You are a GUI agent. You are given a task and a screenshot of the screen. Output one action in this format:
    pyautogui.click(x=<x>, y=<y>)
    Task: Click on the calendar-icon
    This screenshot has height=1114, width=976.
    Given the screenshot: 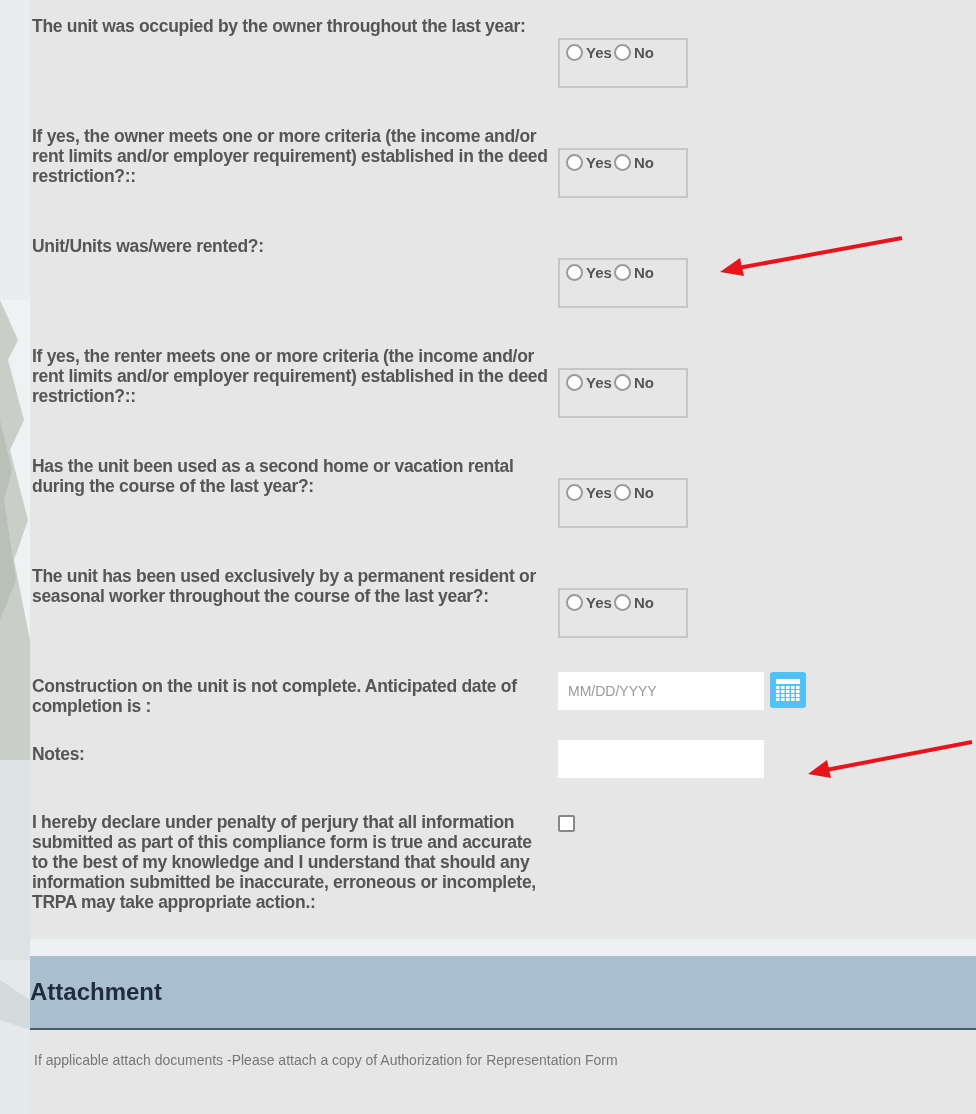 What is the action you would take?
    pyautogui.click(x=788, y=690)
    